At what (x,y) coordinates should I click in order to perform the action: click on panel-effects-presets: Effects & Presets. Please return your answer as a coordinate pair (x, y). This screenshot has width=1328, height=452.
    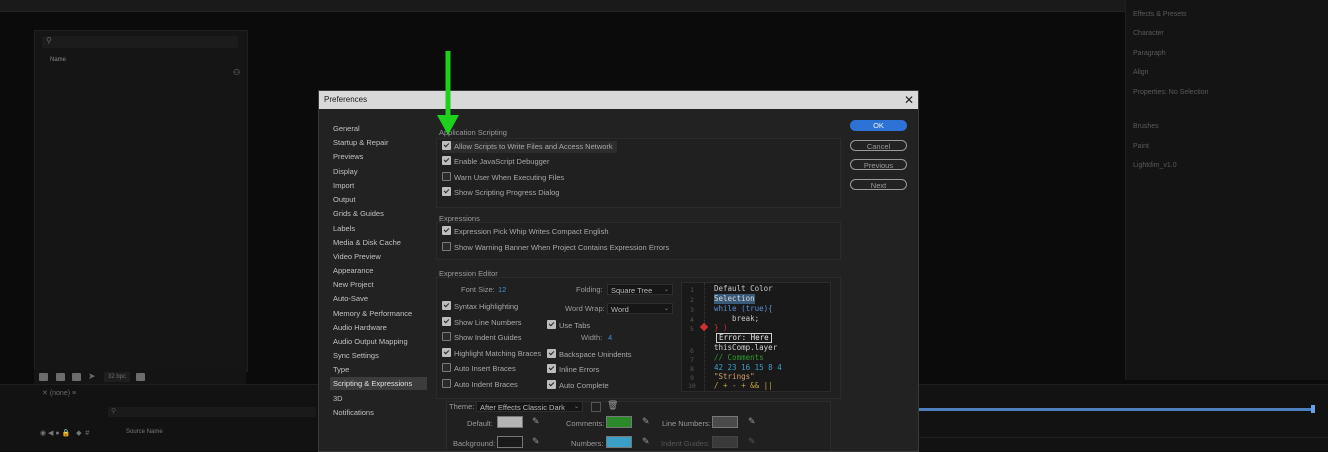
    Looking at the image, I should click on (1160, 15).